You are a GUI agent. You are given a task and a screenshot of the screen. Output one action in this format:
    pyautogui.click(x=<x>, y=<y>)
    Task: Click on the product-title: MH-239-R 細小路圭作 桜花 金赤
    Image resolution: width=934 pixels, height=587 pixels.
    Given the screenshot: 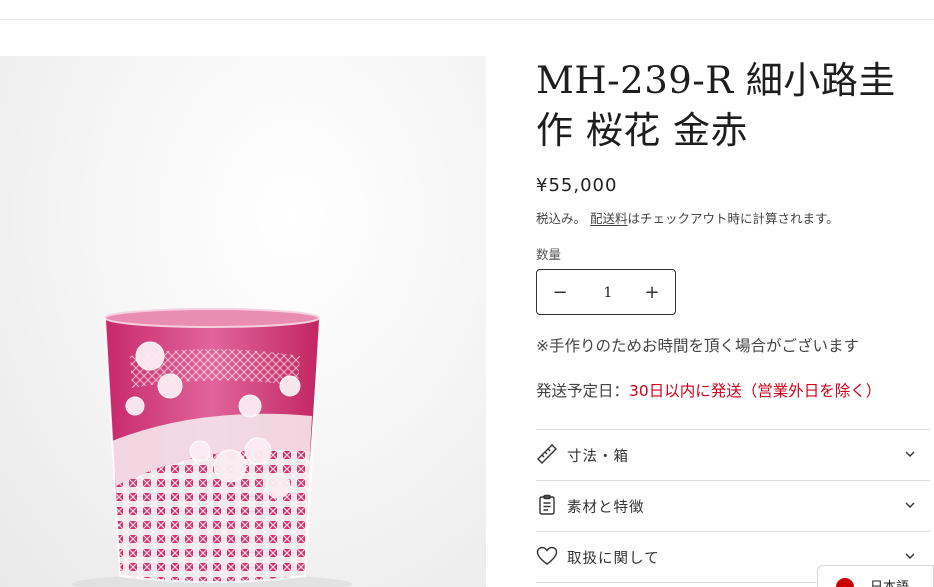 What is the action you would take?
    pyautogui.click(x=716, y=105)
    